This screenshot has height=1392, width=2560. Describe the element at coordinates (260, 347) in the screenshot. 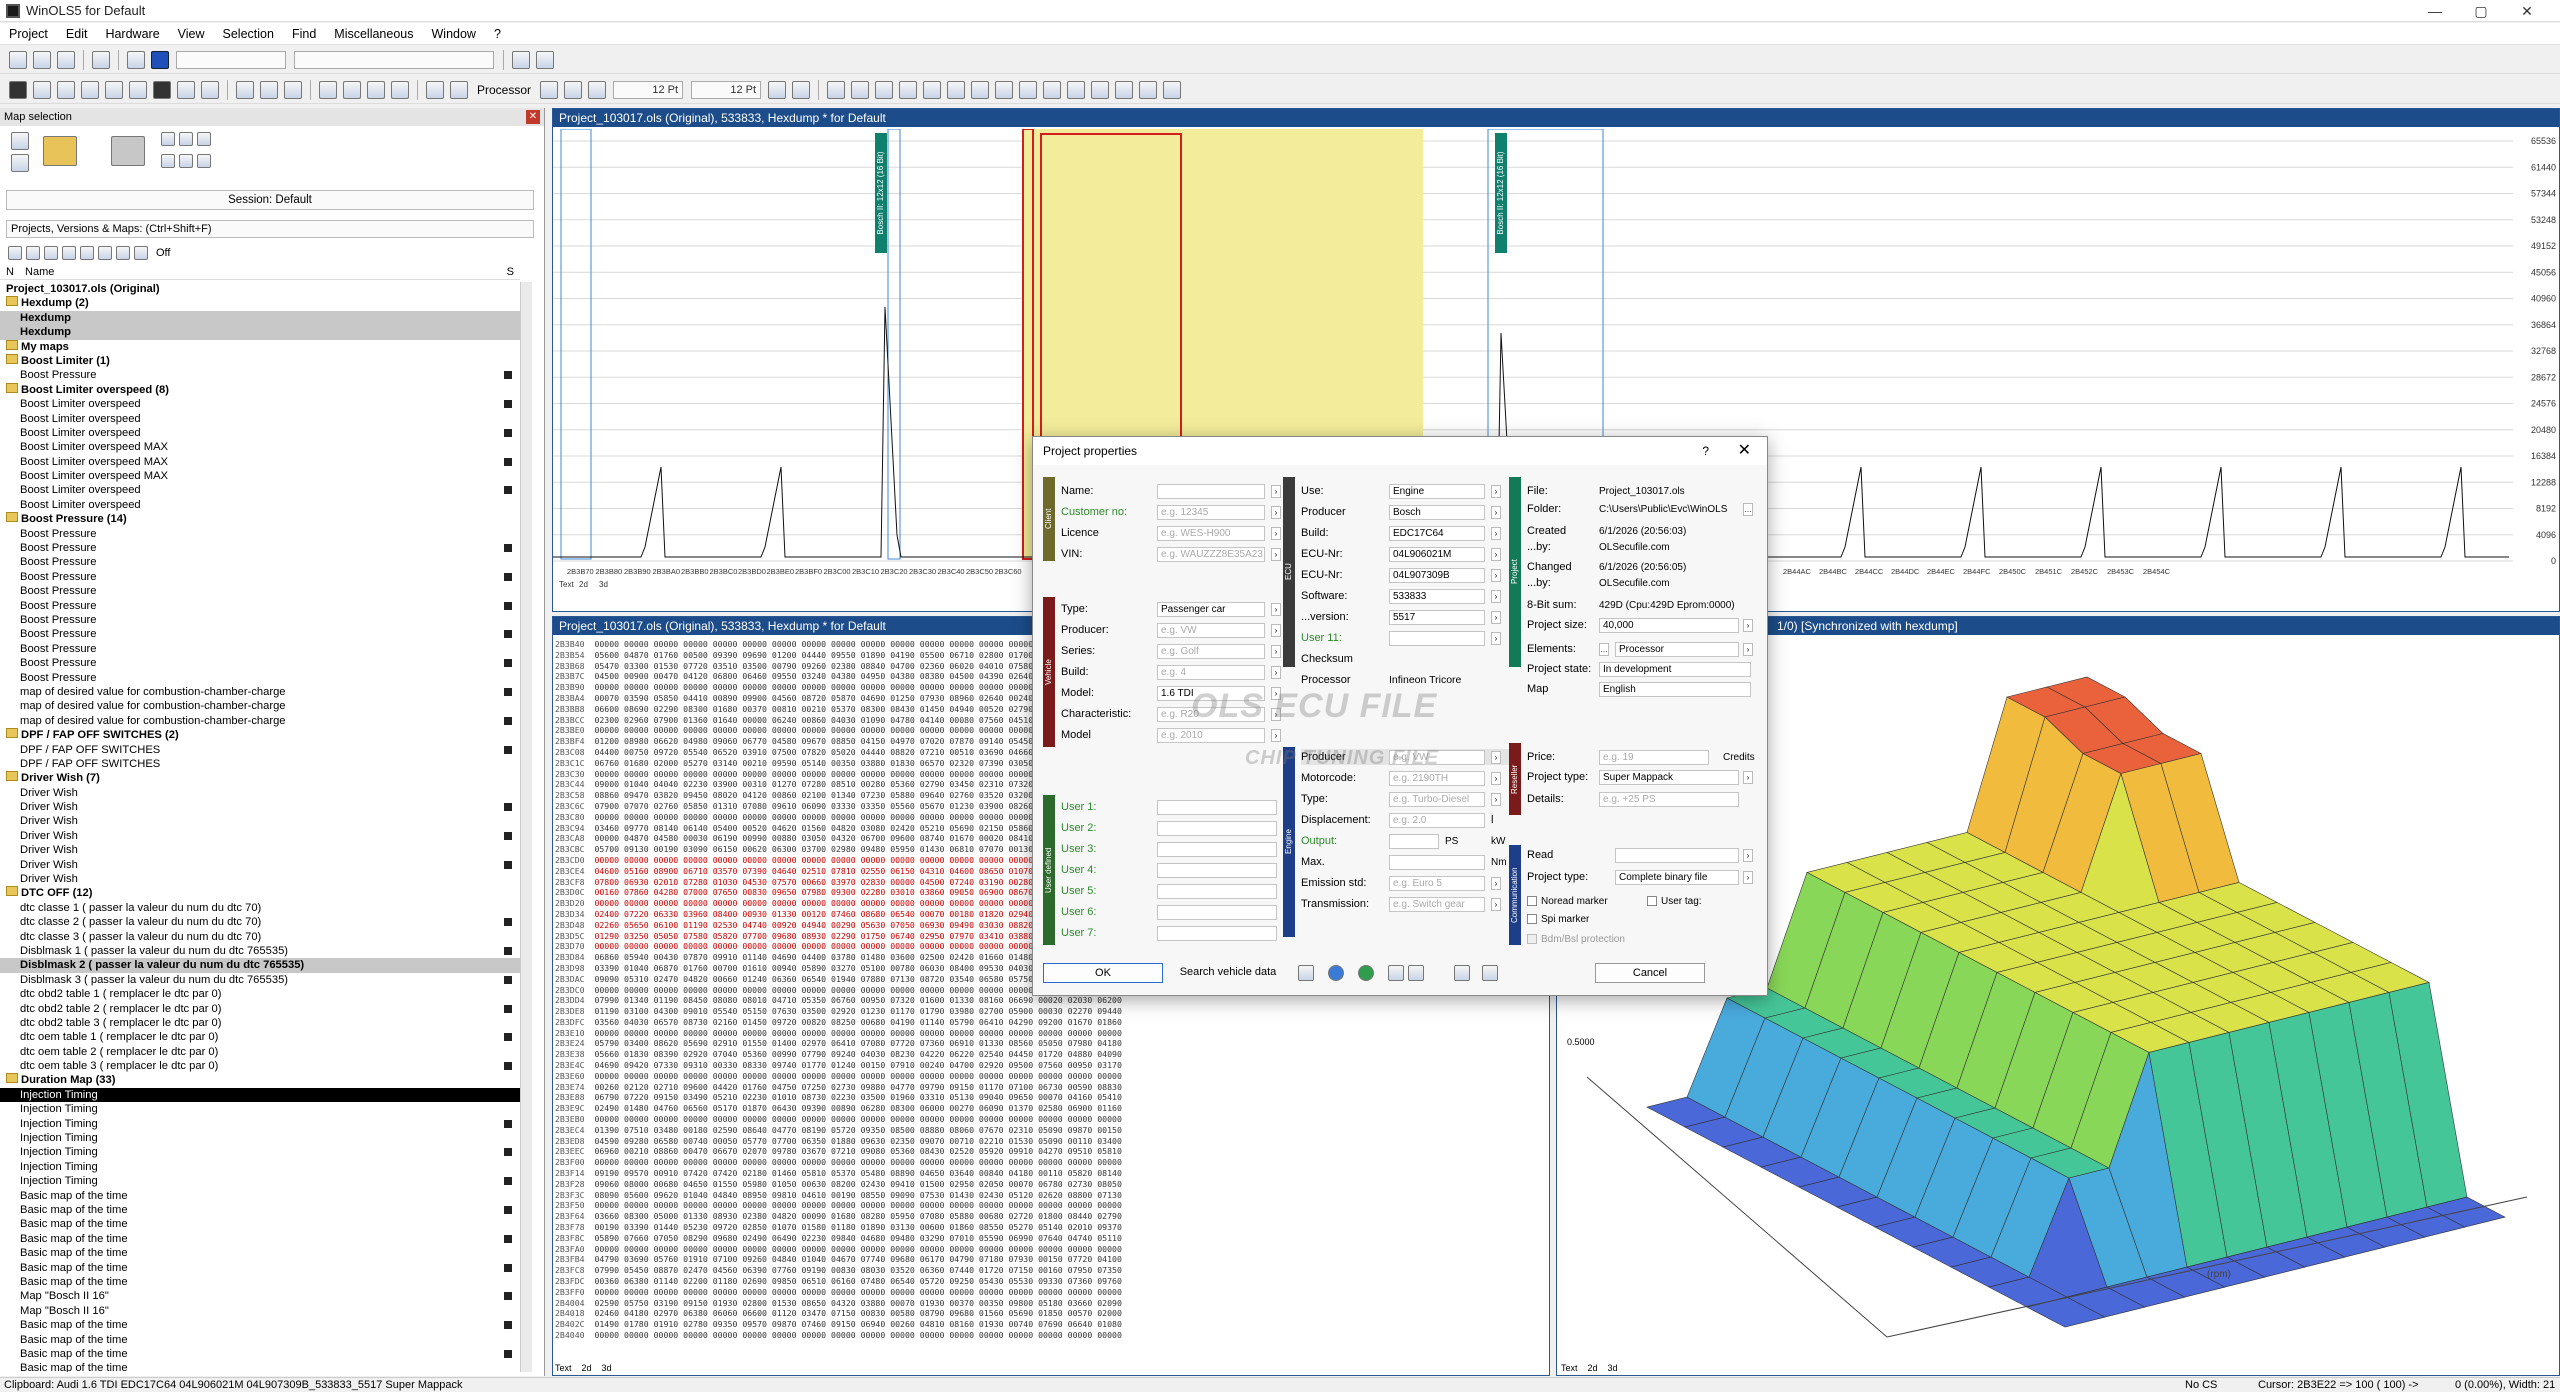

I see `tree-folder: My maps` at that location.